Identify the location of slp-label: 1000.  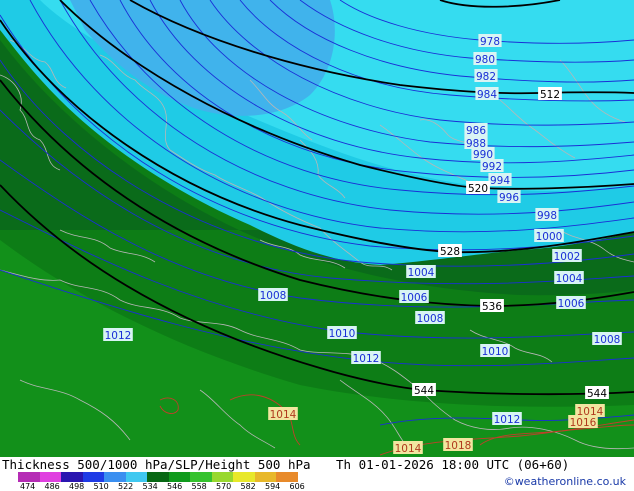
(549, 237).